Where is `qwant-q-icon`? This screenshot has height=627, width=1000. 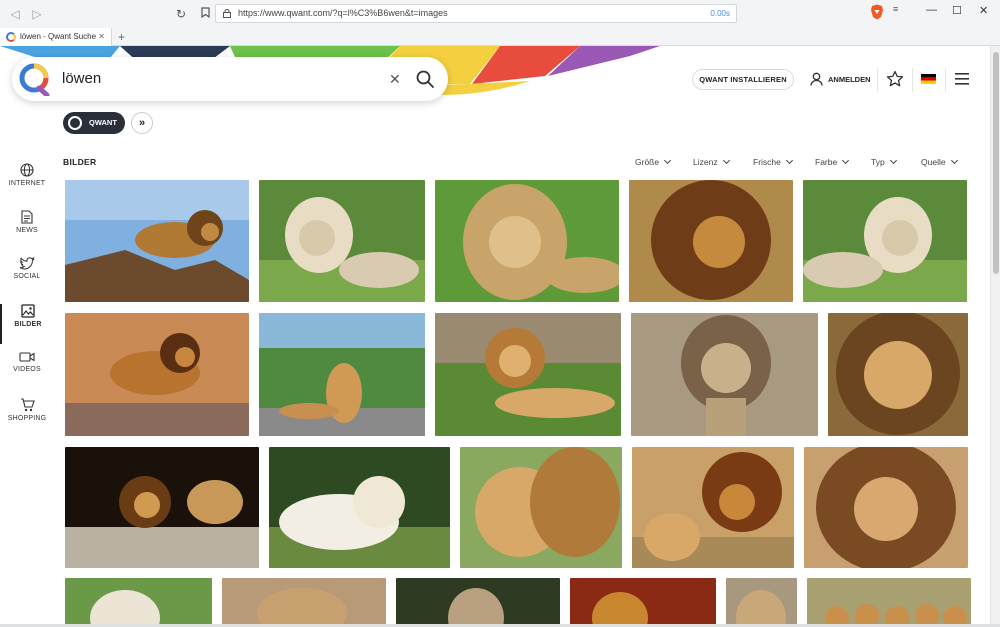
qwant-q-icon is located at coordinates (75, 123).